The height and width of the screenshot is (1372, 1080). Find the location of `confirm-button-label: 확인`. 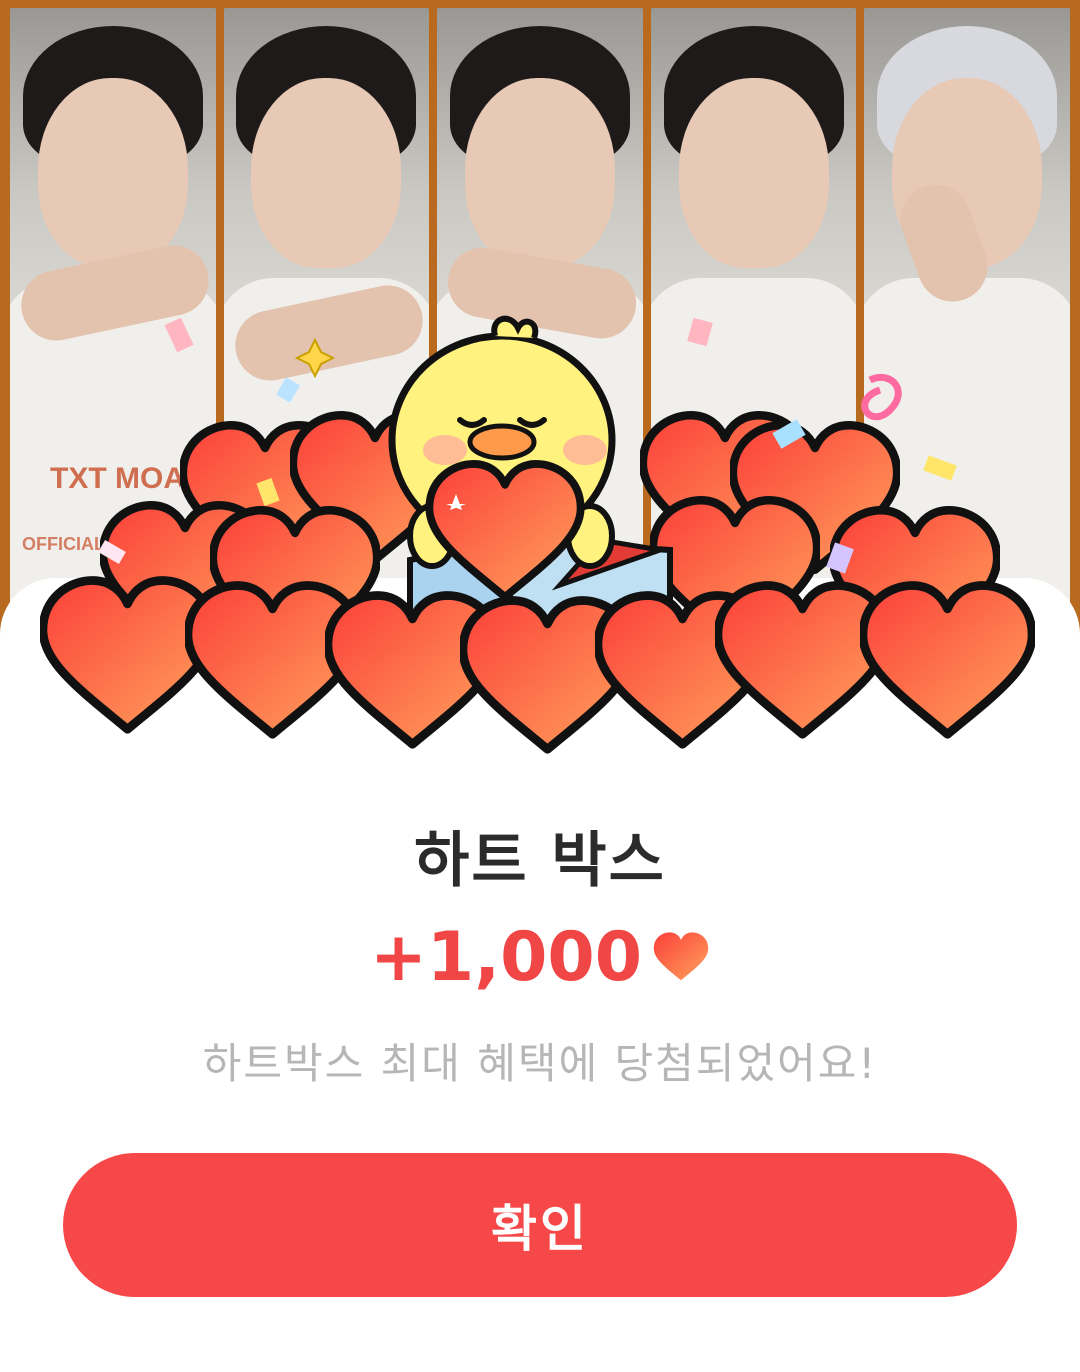

confirm-button-label: 확인 is located at coordinates (540, 1229).